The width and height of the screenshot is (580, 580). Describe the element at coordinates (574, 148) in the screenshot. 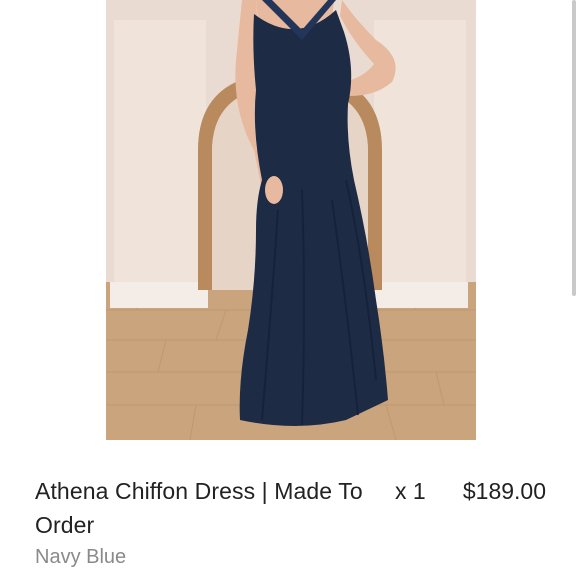

I see `page-scrollbar` at that location.